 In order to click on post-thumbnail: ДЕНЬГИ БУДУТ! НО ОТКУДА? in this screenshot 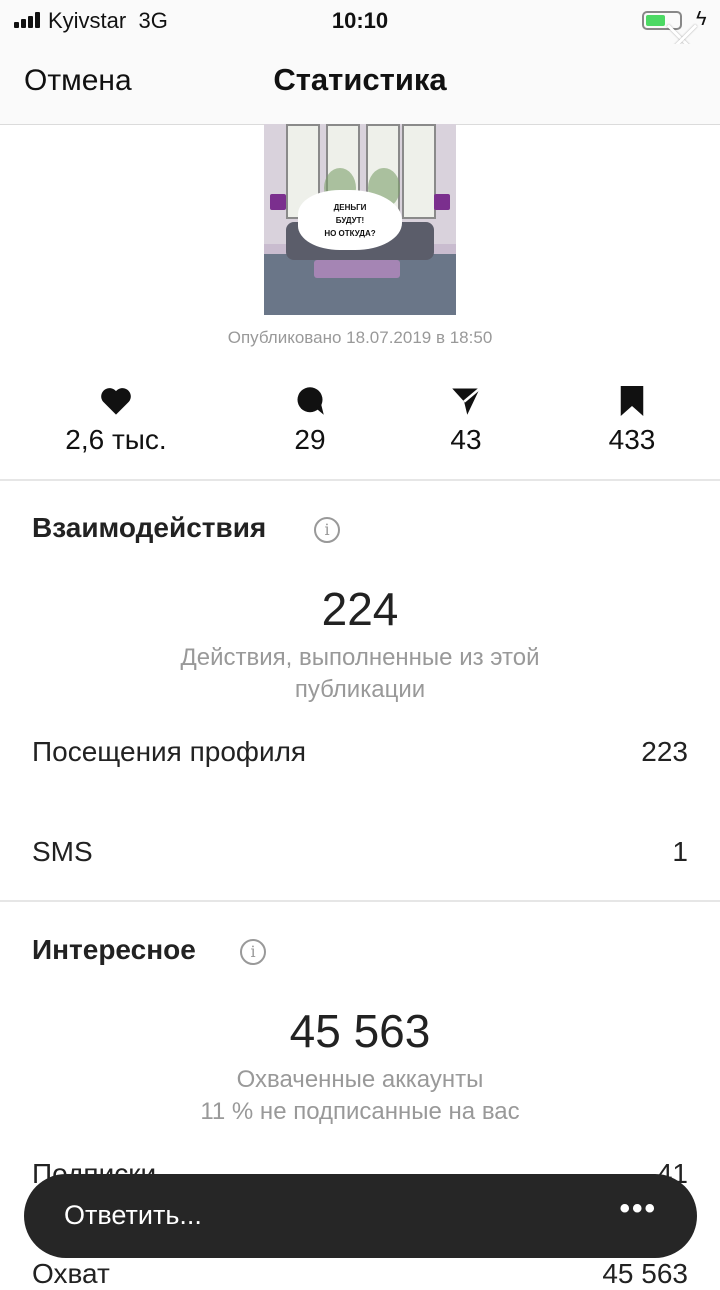, I will do `click(360, 219)`.